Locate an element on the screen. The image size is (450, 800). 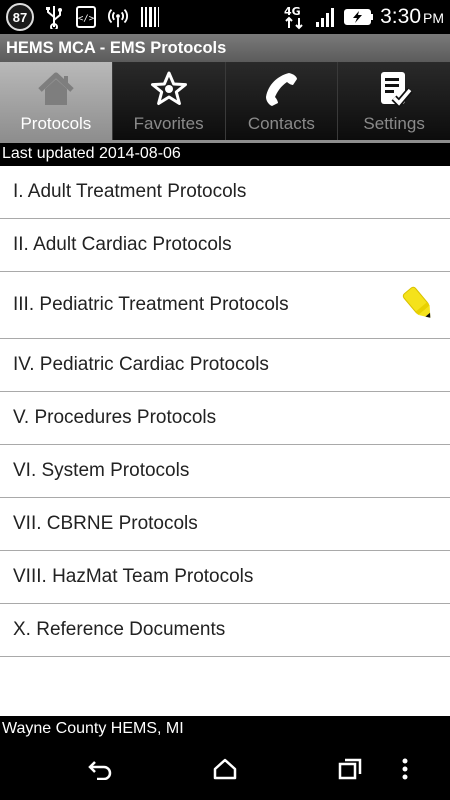
last-updated-text: Last updated 2014-08-06 is located at coordinates (225, 153).